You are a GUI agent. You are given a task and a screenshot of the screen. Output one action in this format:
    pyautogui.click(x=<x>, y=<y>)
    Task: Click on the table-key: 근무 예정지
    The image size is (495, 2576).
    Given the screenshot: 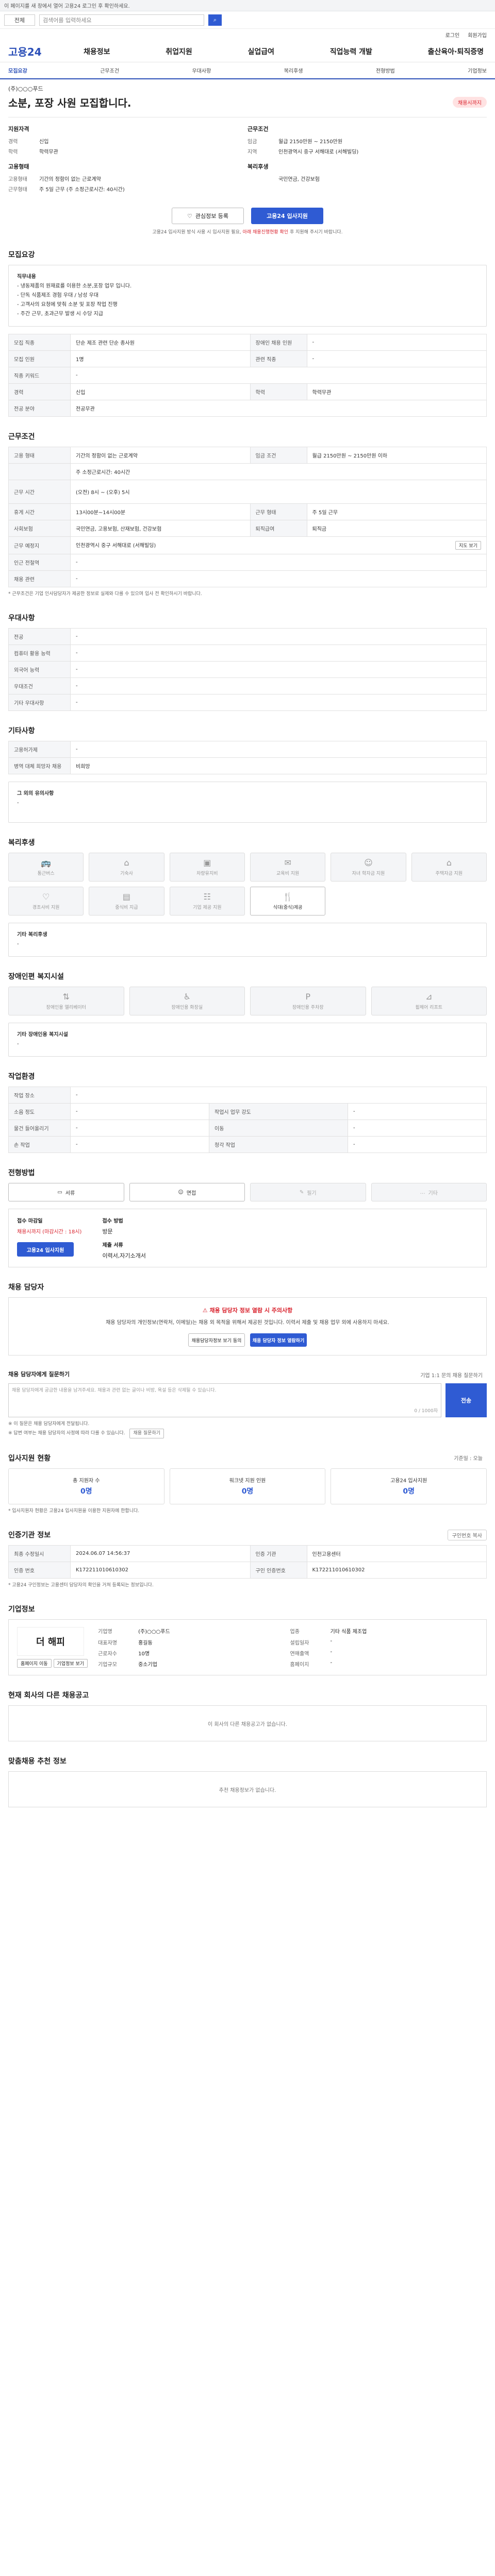 What is the action you would take?
    pyautogui.click(x=39, y=545)
    